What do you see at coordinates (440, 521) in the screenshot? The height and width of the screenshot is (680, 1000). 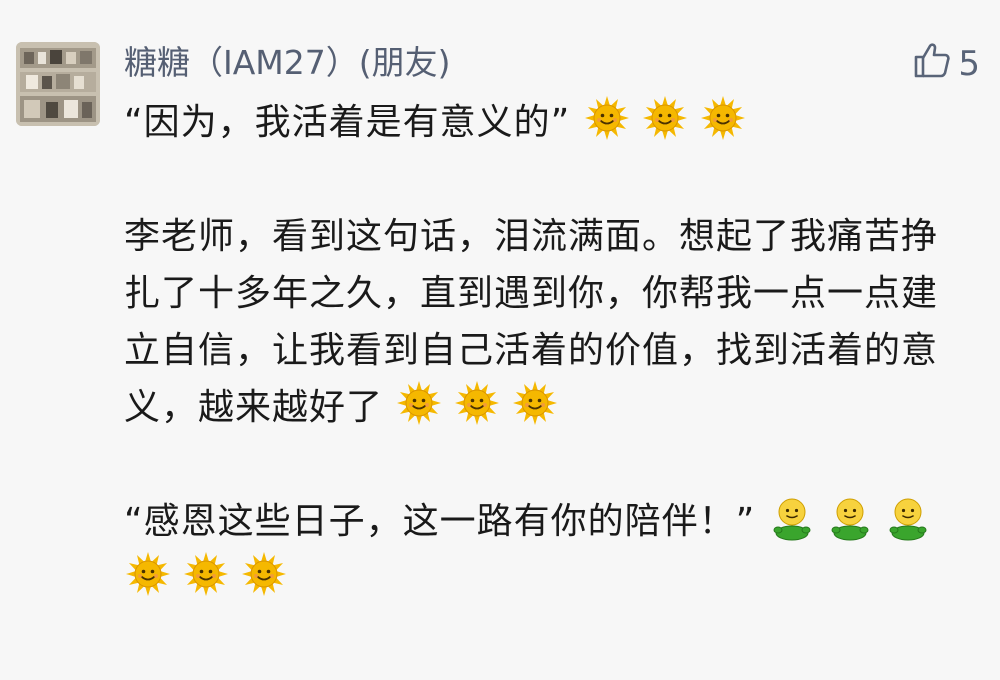 I see `paragraph-text: “感恩这些日子，这一路有你的陪伴！”` at bounding box center [440, 521].